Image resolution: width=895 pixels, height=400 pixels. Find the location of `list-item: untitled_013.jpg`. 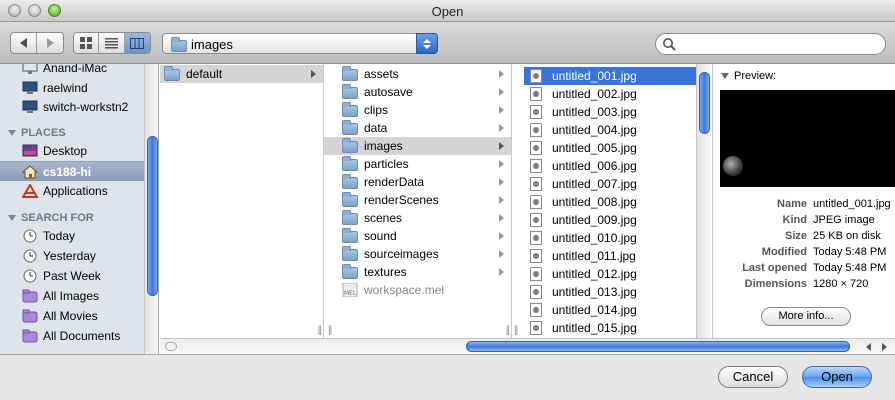

list-item: untitled_013.jpg is located at coordinates (610, 292).